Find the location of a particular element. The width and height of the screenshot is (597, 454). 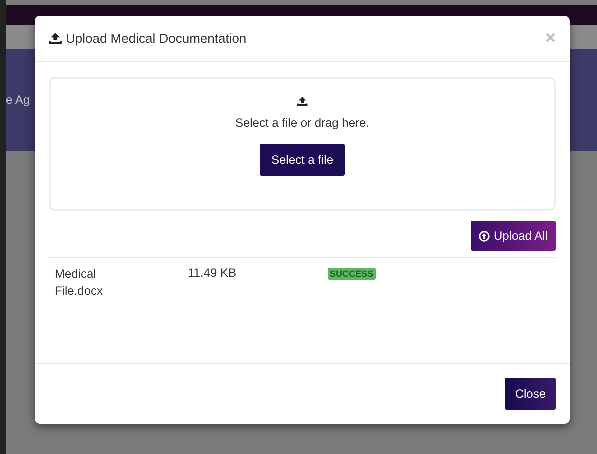

upload-circle-icon is located at coordinates (484, 236).